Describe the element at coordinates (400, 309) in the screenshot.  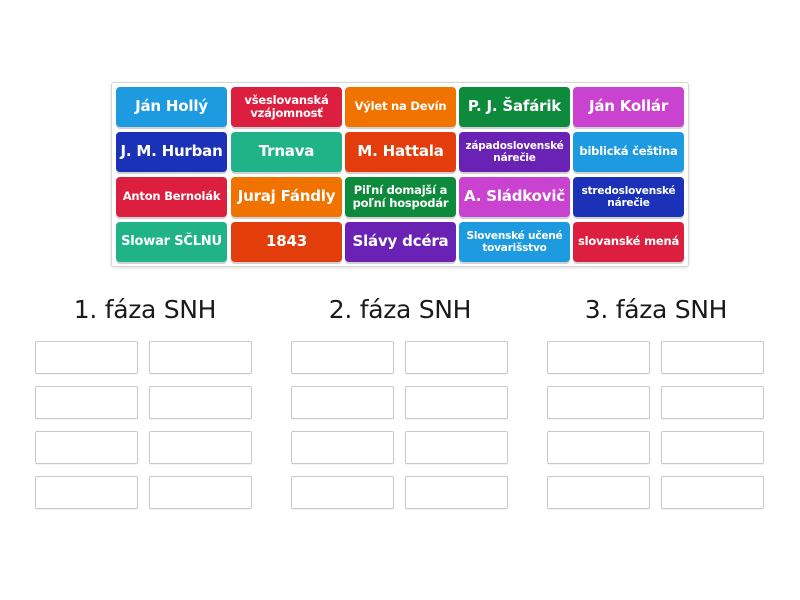
I see `group-title: 2. fáza SNH` at that location.